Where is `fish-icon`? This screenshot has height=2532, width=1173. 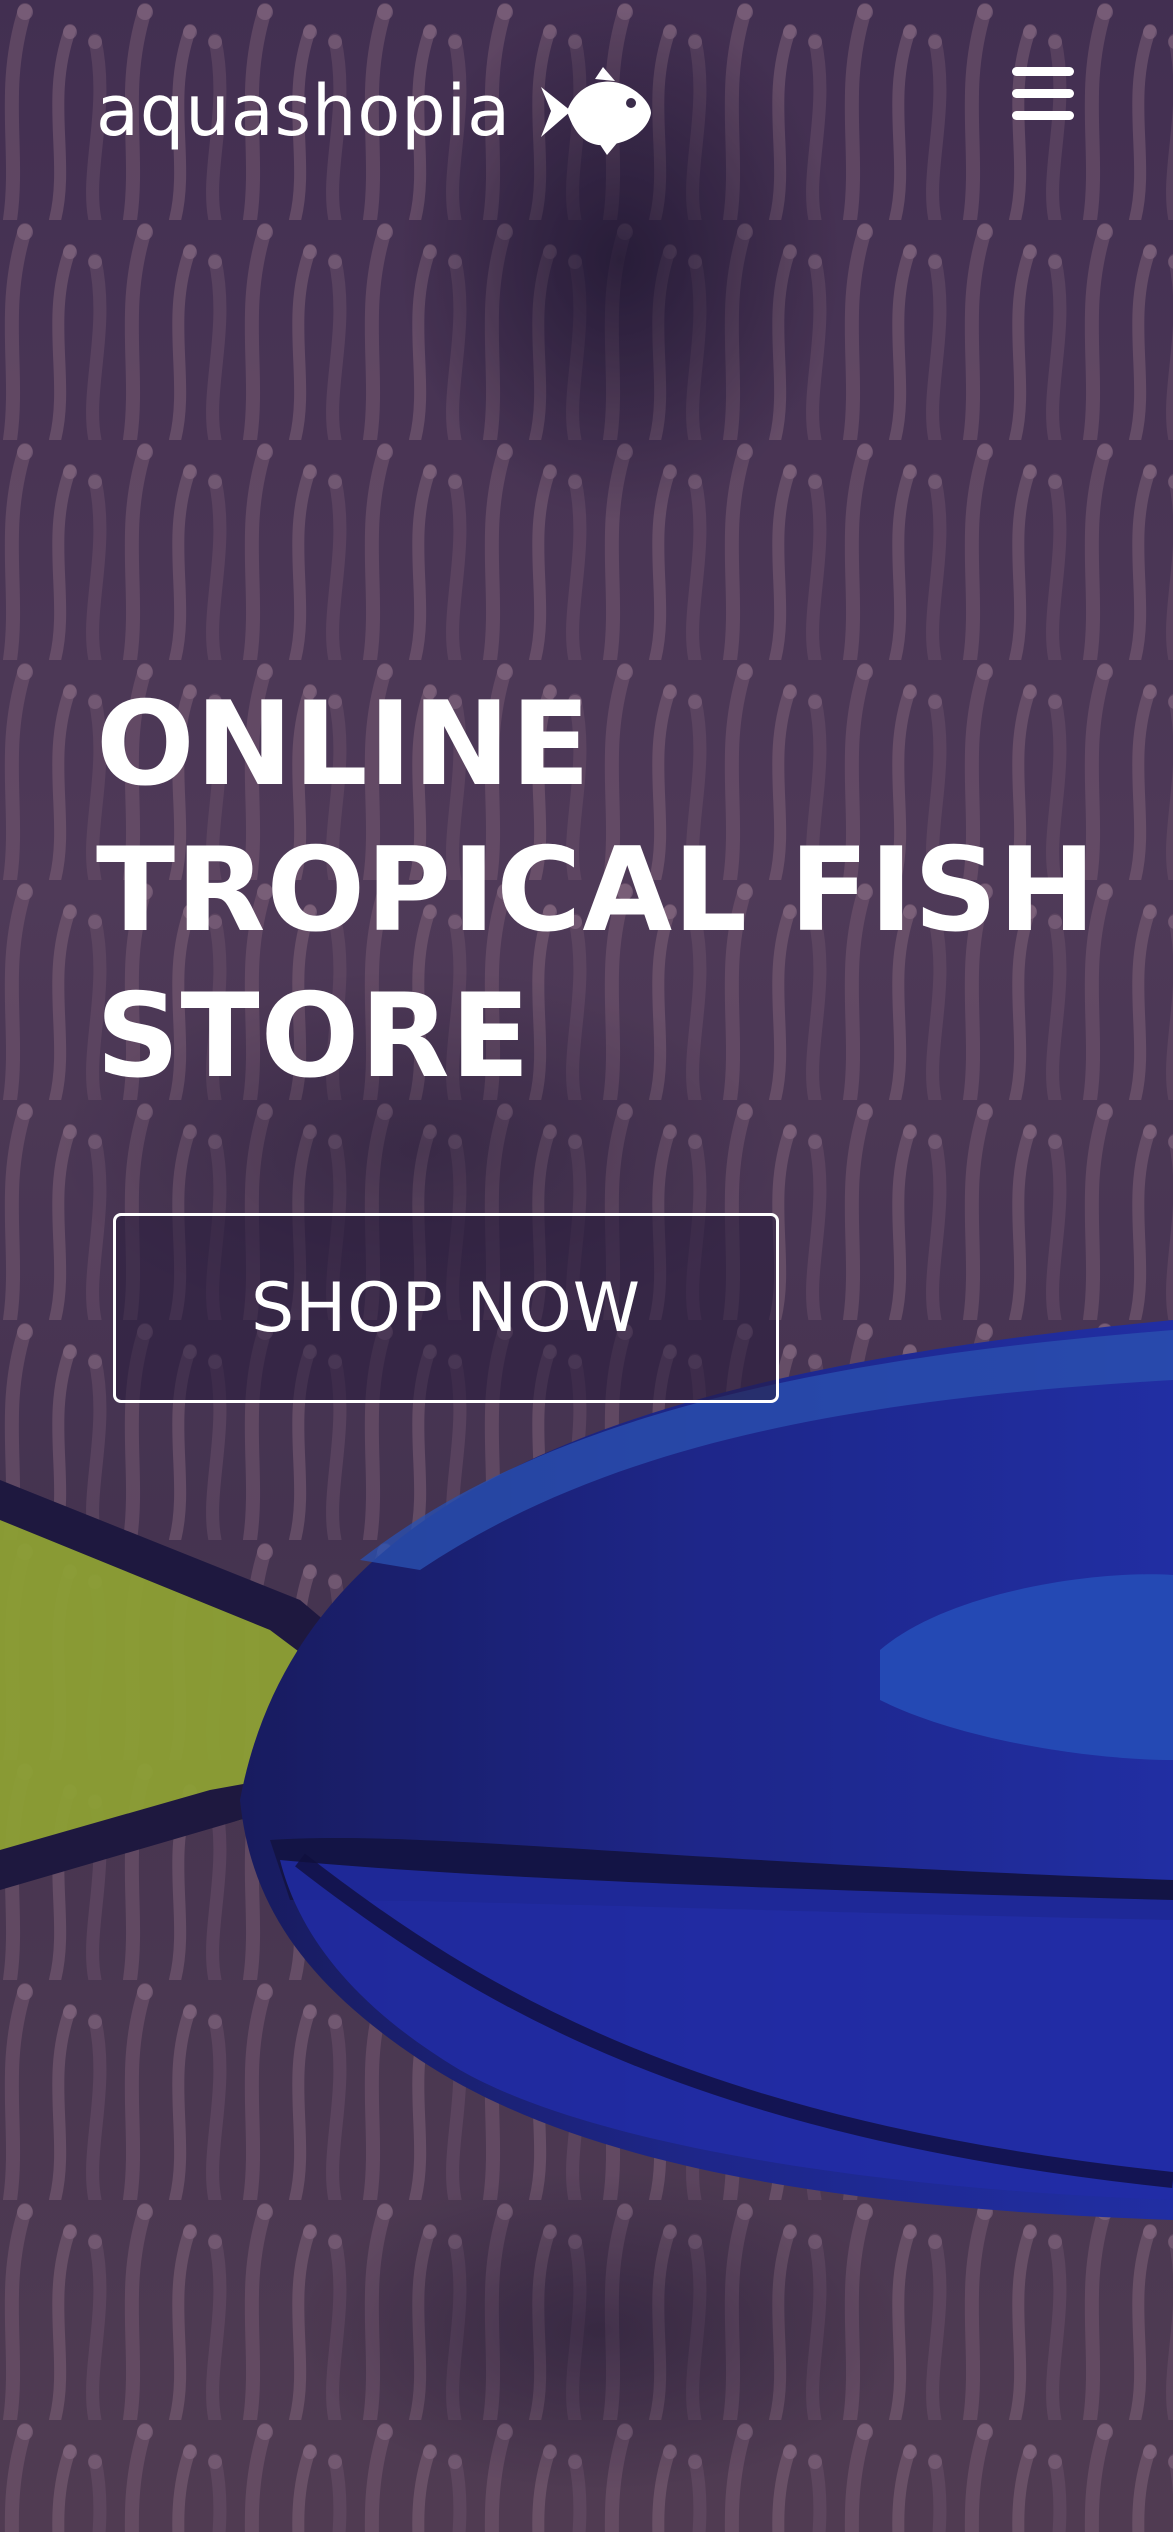
fish-icon is located at coordinates (596, 111).